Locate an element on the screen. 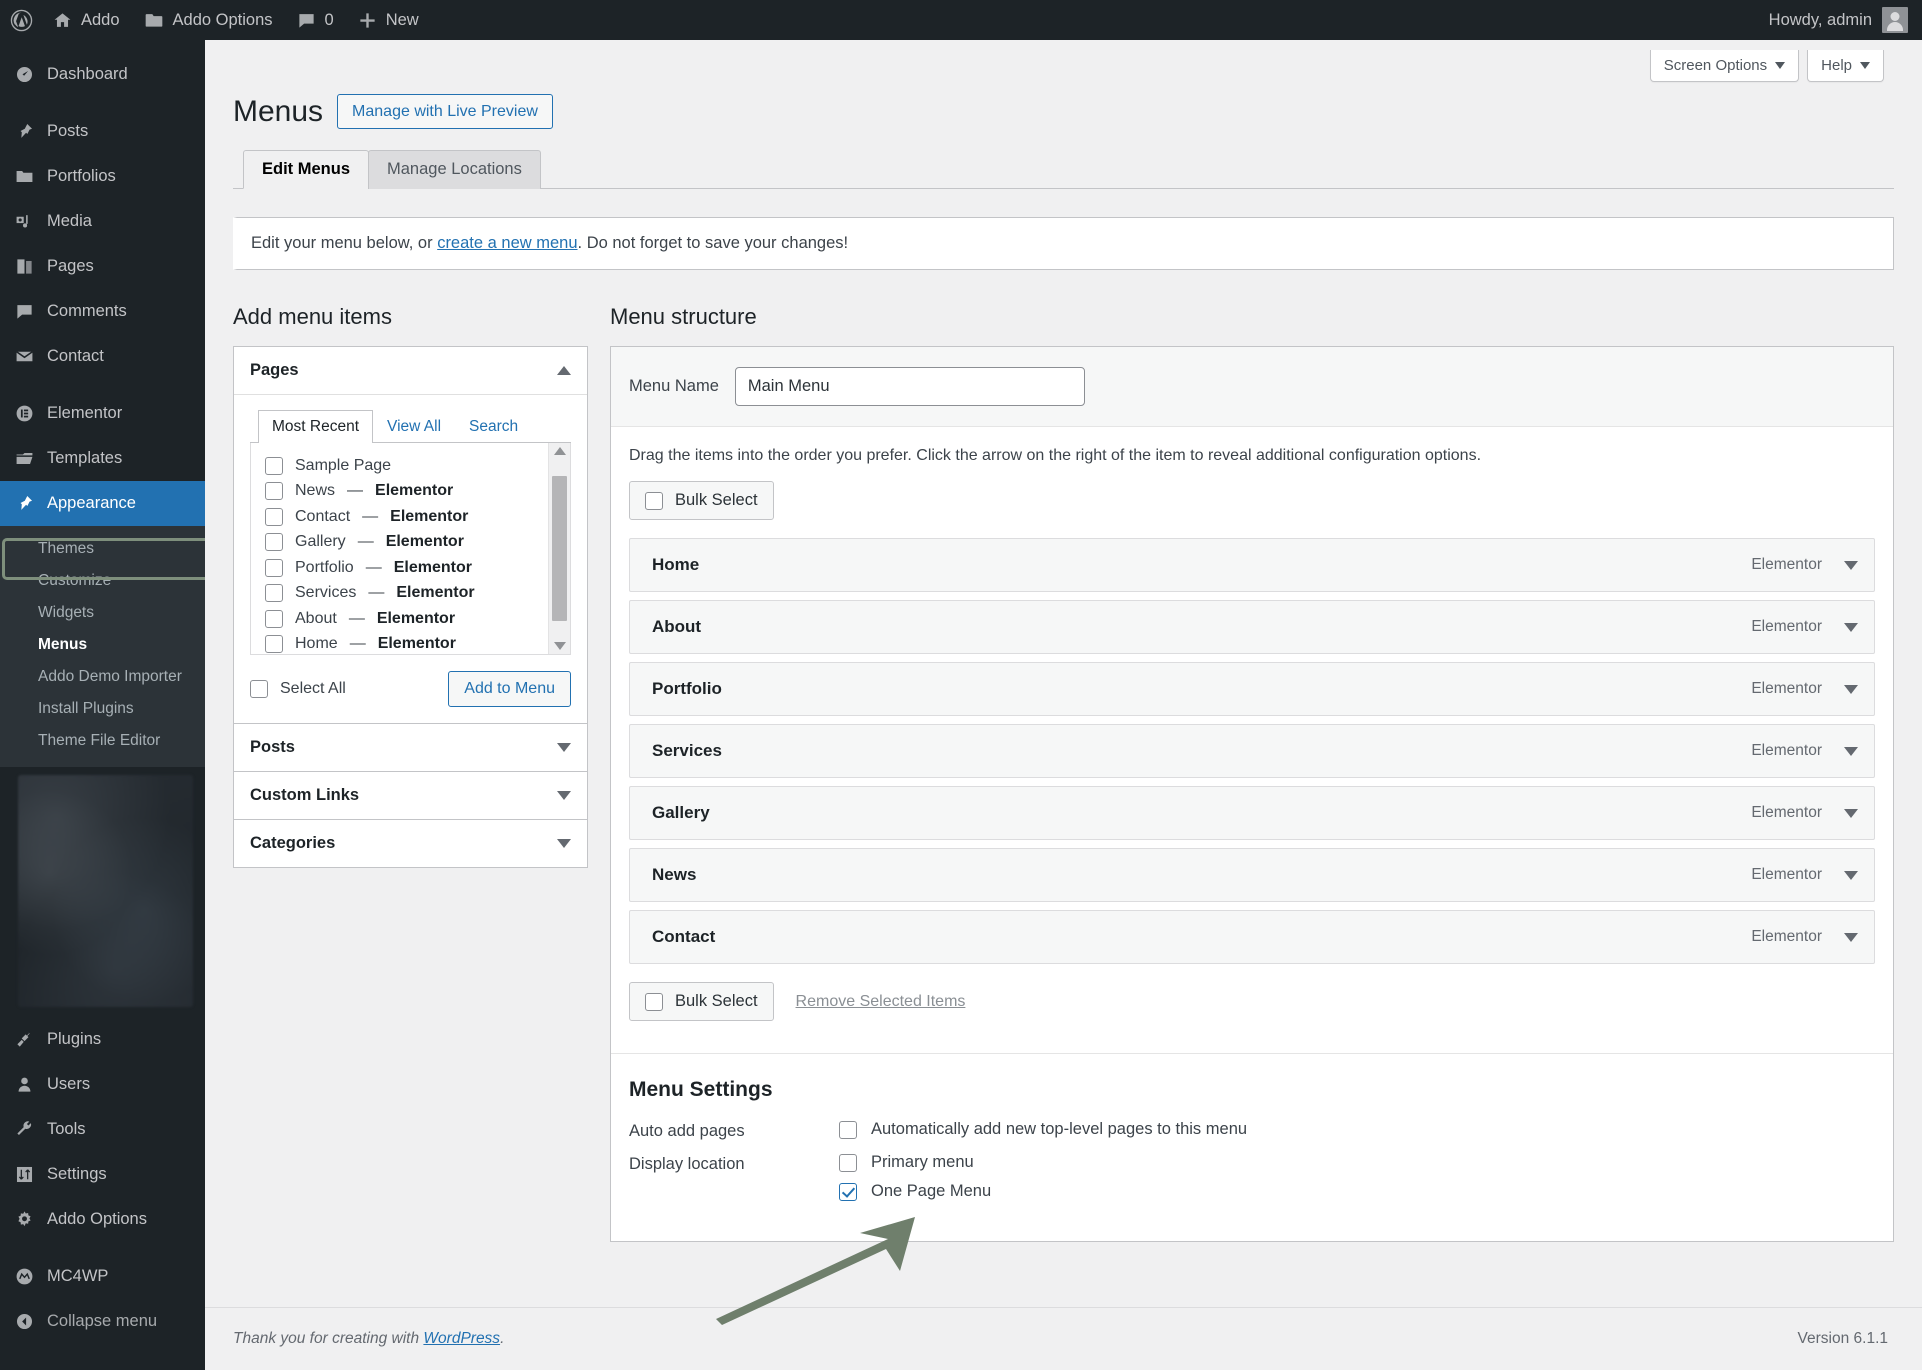 This screenshot has height=1370, width=1922. help-button: Help is located at coordinates (1845, 66).